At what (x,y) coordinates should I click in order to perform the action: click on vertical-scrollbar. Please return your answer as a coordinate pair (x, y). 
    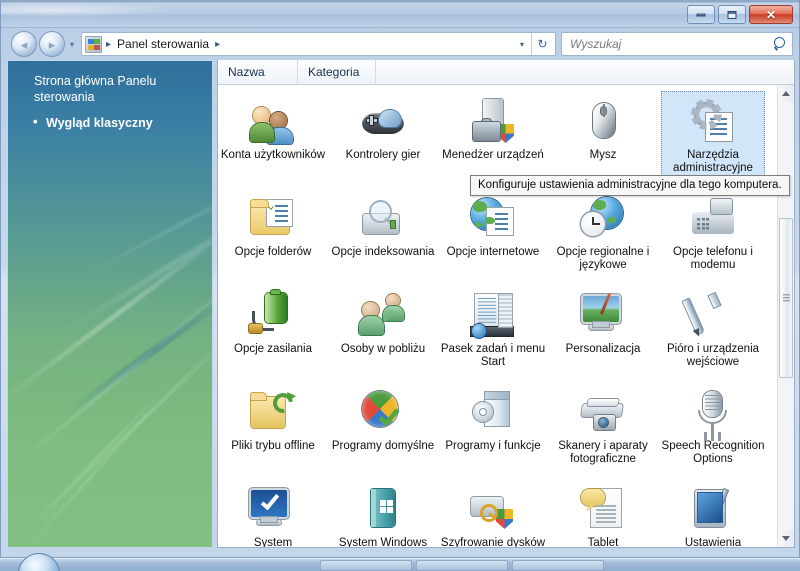
    Looking at the image, I should click on (785, 316).